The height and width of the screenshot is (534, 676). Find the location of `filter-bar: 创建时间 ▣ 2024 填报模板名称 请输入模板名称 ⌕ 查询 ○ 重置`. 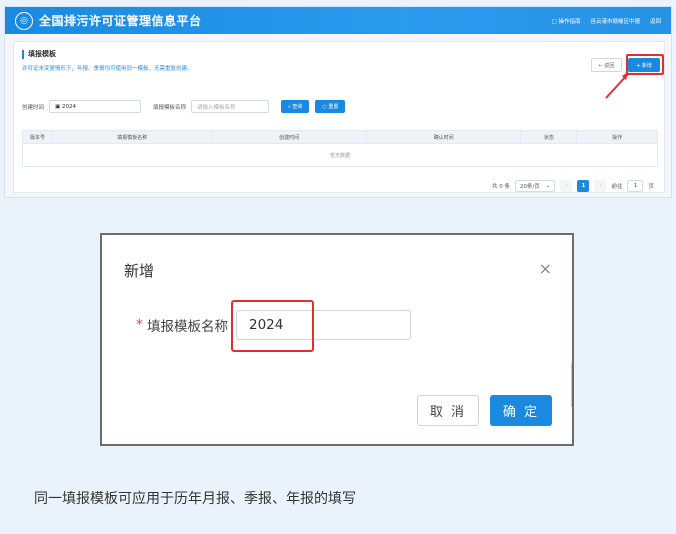

filter-bar: 创建时间 ▣ 2024 填报模板名称 请输入模板名称 ⌕ 查询 ○ 重置 is located at coordinates (184, 106).